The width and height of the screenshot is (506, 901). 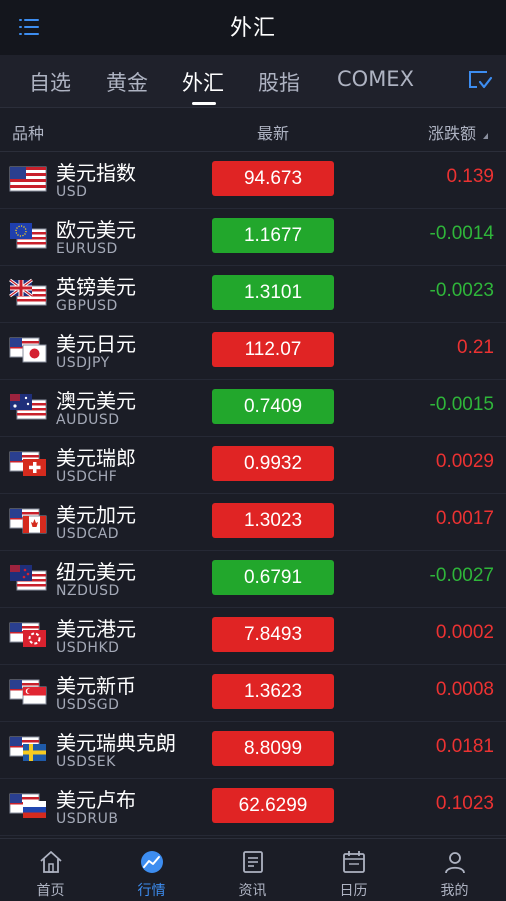 I want to click on nav-news: 资讯, so click(x=252, y=870).